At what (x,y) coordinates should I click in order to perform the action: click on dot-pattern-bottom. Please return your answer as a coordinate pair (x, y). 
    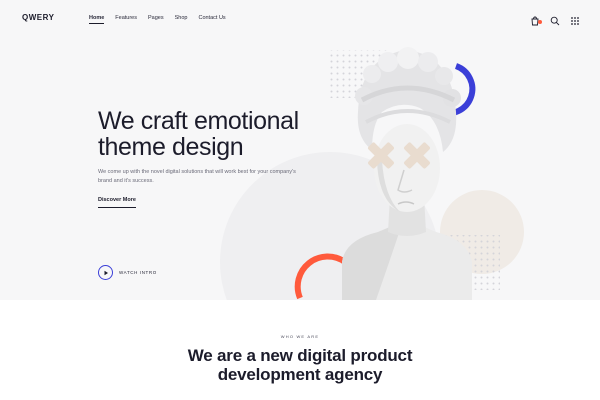
    Looking at the image, I should click on (470, 262).